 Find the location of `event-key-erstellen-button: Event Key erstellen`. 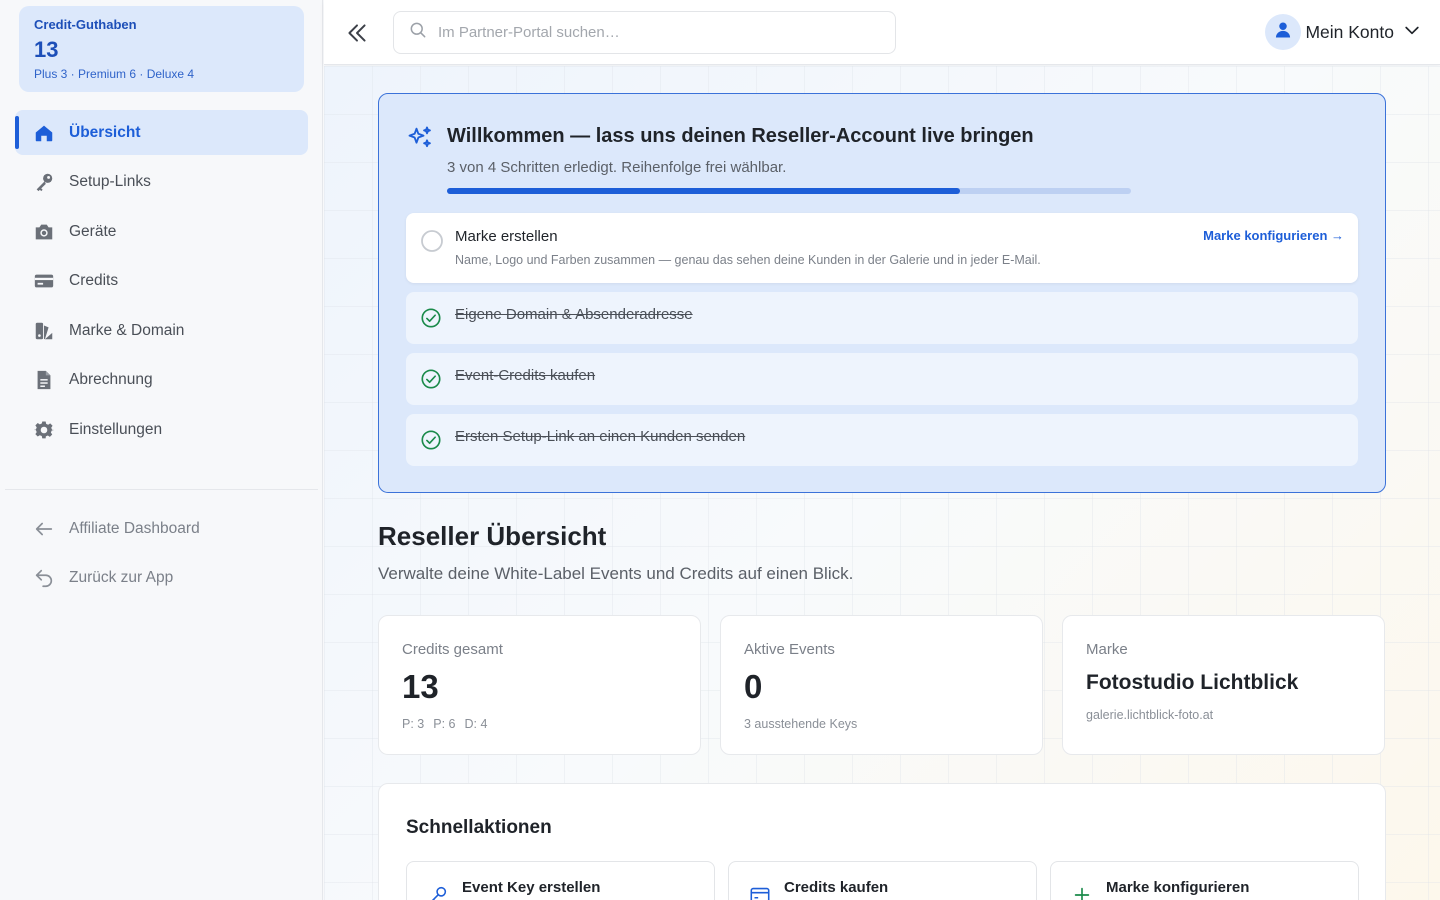

event-key-erstellen-button: Event Key erstellen is located at coordinates (560, 880).